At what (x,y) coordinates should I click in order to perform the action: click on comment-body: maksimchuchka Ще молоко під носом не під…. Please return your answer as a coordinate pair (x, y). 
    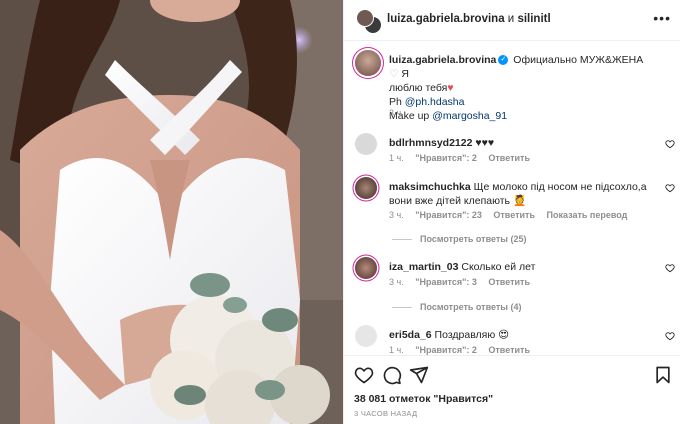
    Looking at the image, I should click on (521, 194).